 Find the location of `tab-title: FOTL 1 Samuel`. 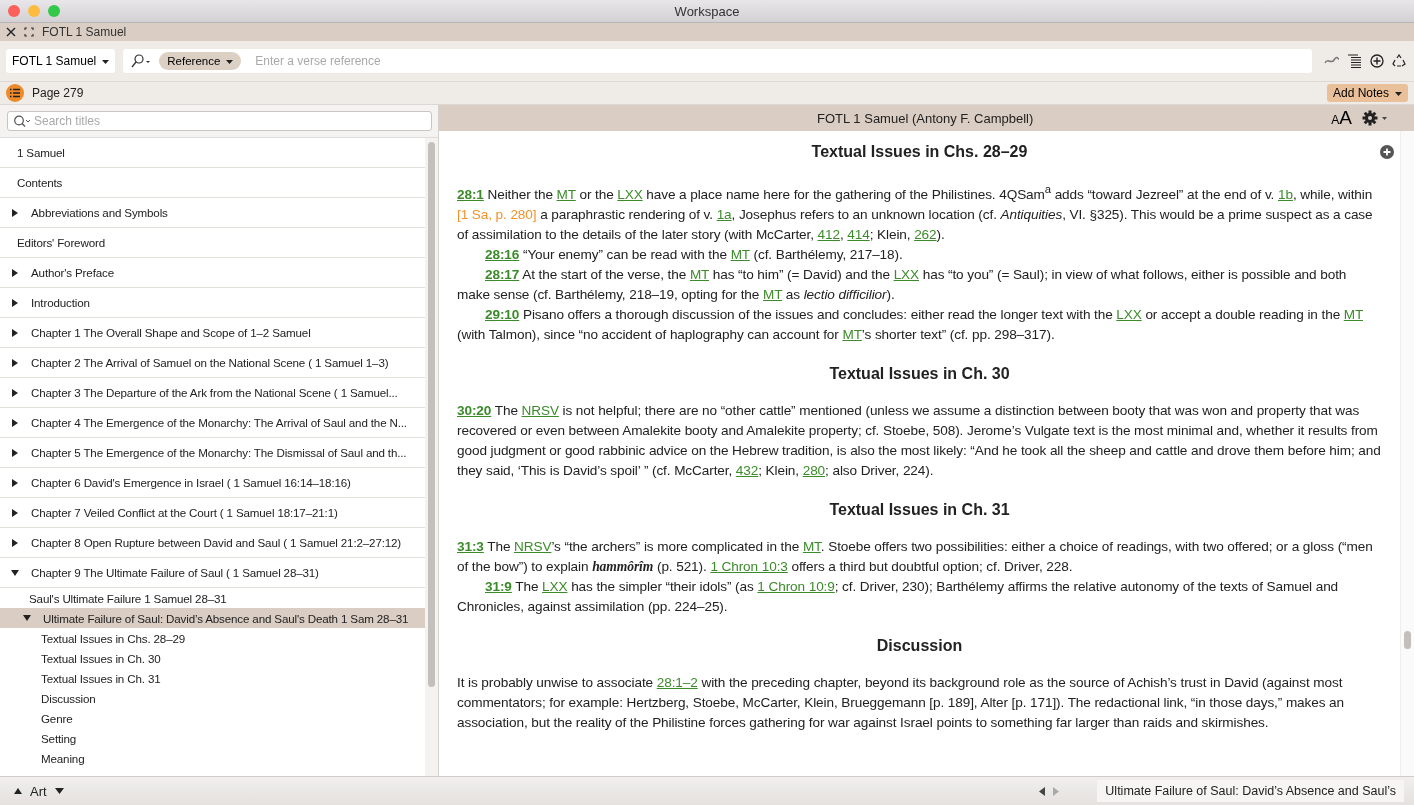

tab-title: FOTL 1 Samuel is located at coordinates (84, 32).